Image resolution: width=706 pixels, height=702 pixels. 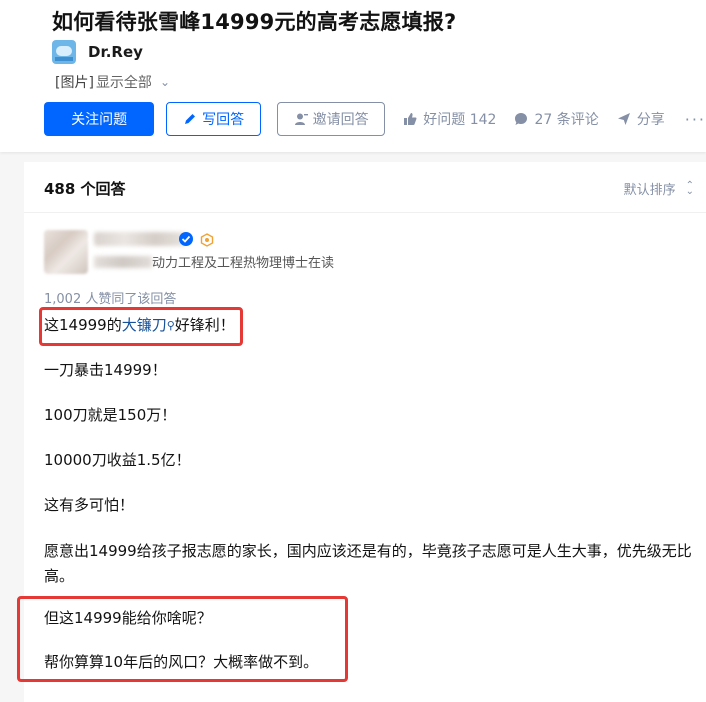 What do you see at coordinates (340, 120) in the screenshot?
I see `invite-answer-label: 邀请回答` at bounding box center [340, 120].